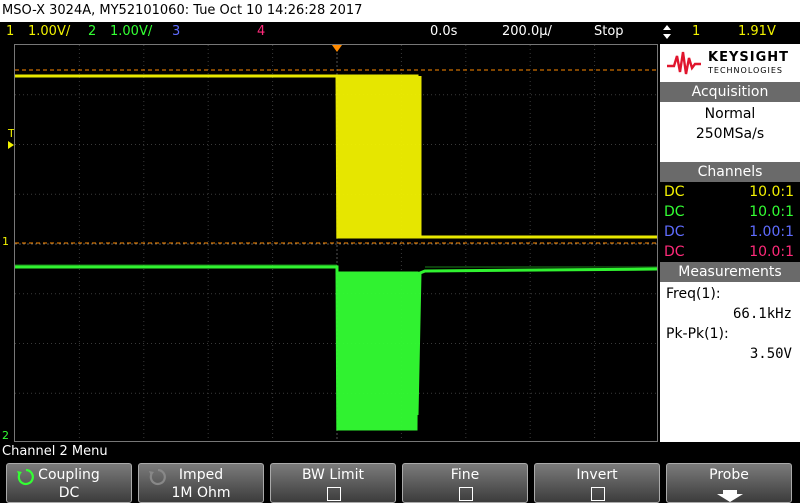  I want to click on ch1-number: 1, so click(10, 32).